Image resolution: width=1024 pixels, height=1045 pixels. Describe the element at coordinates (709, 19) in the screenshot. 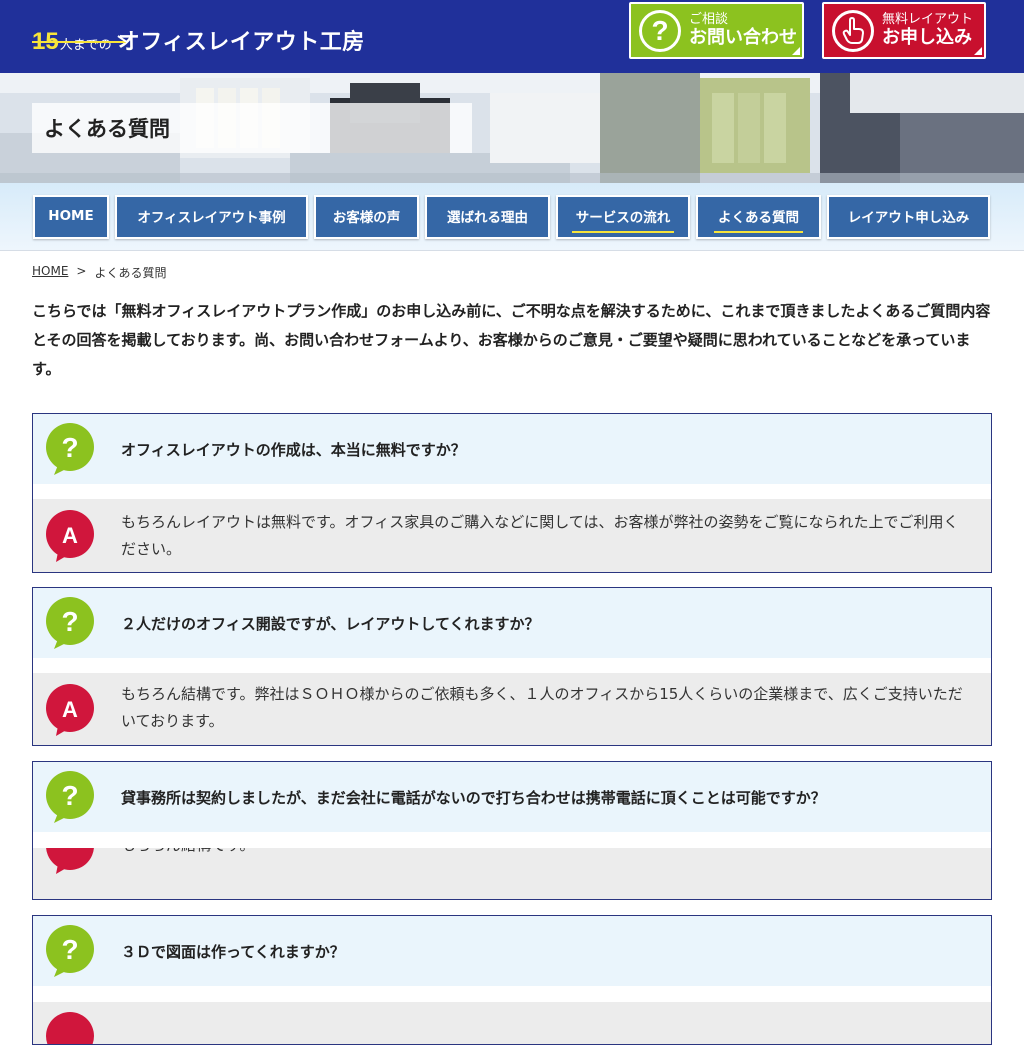

I see `contact-button-sub: ご相談` at that location.